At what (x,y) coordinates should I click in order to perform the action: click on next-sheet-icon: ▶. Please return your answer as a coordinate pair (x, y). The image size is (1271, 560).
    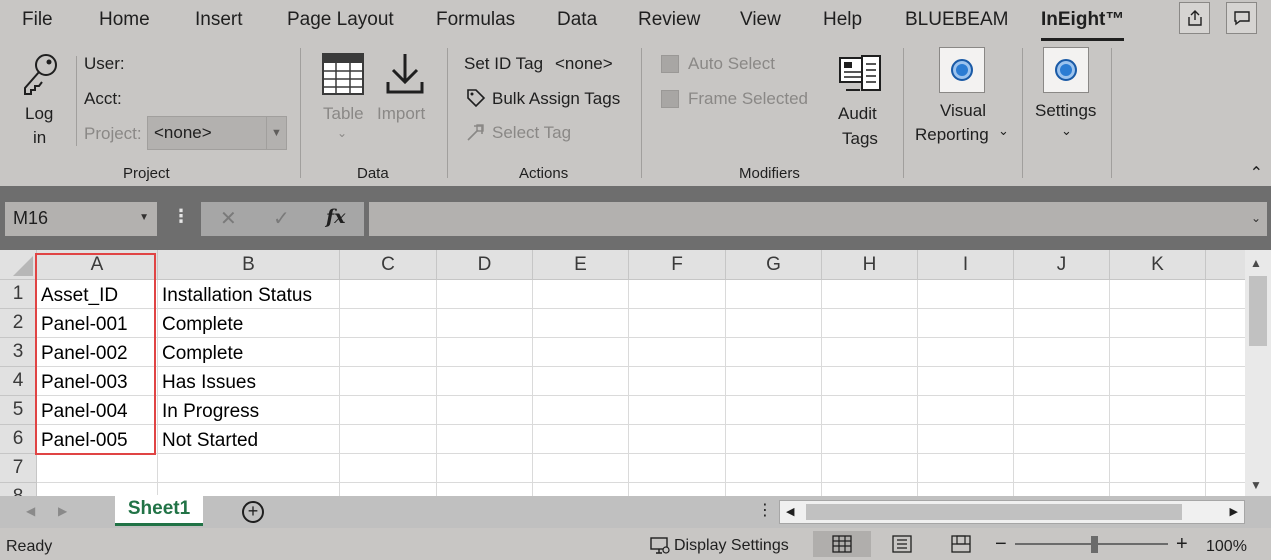
    Looking at the image, I should click on (62, 511).